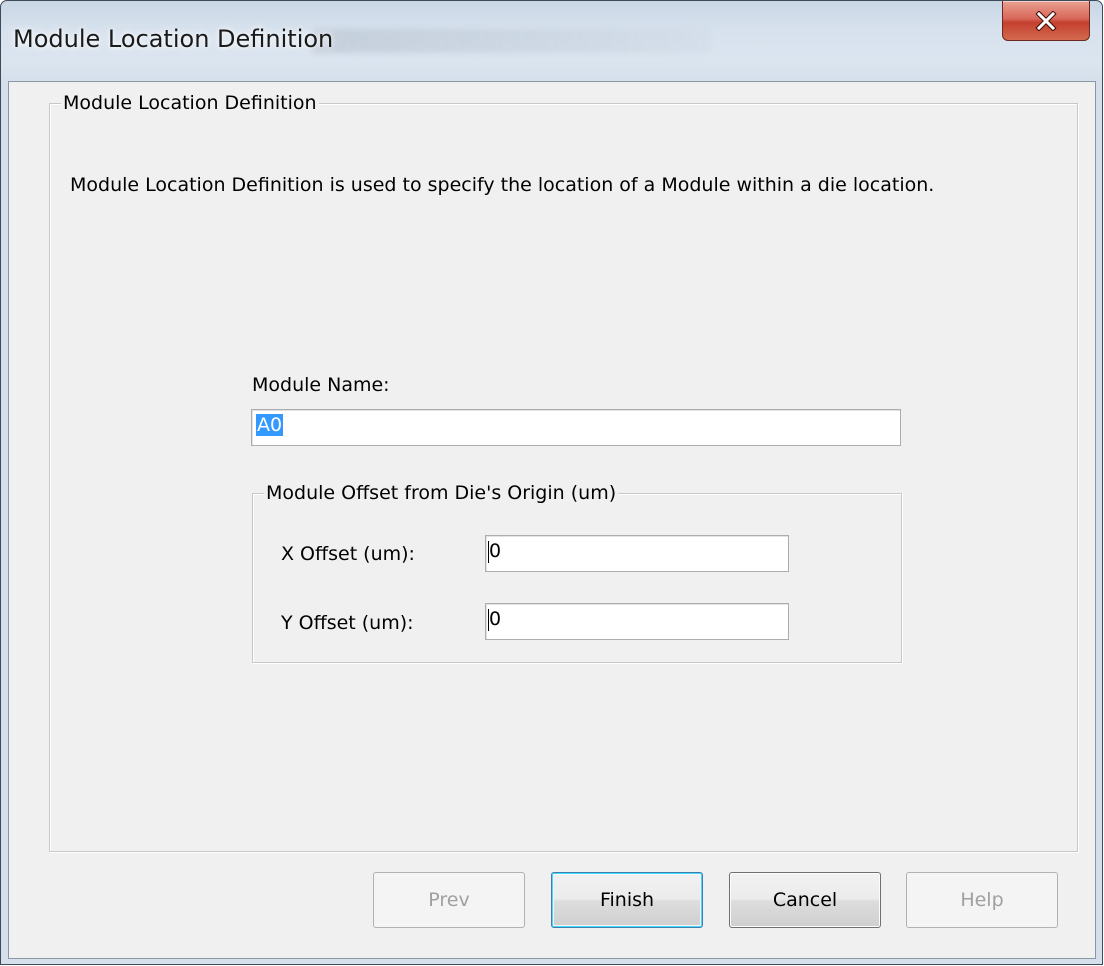 This screenshot has height=966, width=1104. What do you see at coordinates (495, 551) in the screenshot?
I see `x-offset-value: 0` at bounding box center [495, 551].